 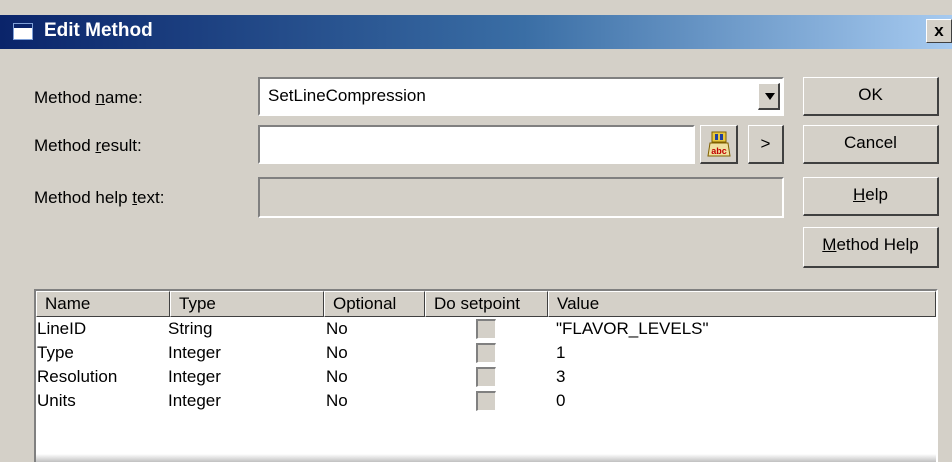 What do you see at coordinates (871, 247) in the screenshot?
I see `method-help-button: Method Help` at bounding box center [871, 247].